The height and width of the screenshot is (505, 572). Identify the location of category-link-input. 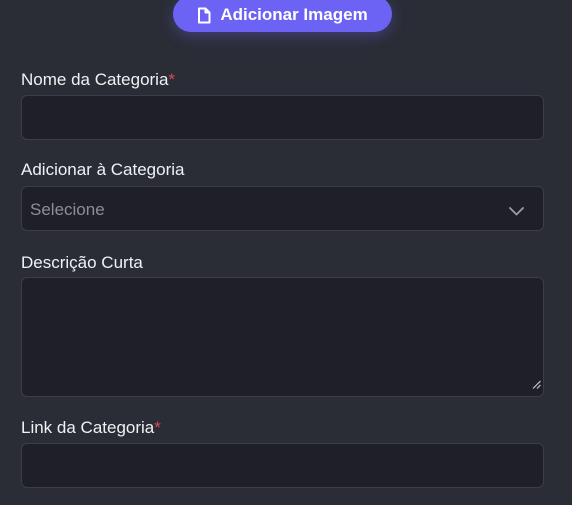
(282, 465).